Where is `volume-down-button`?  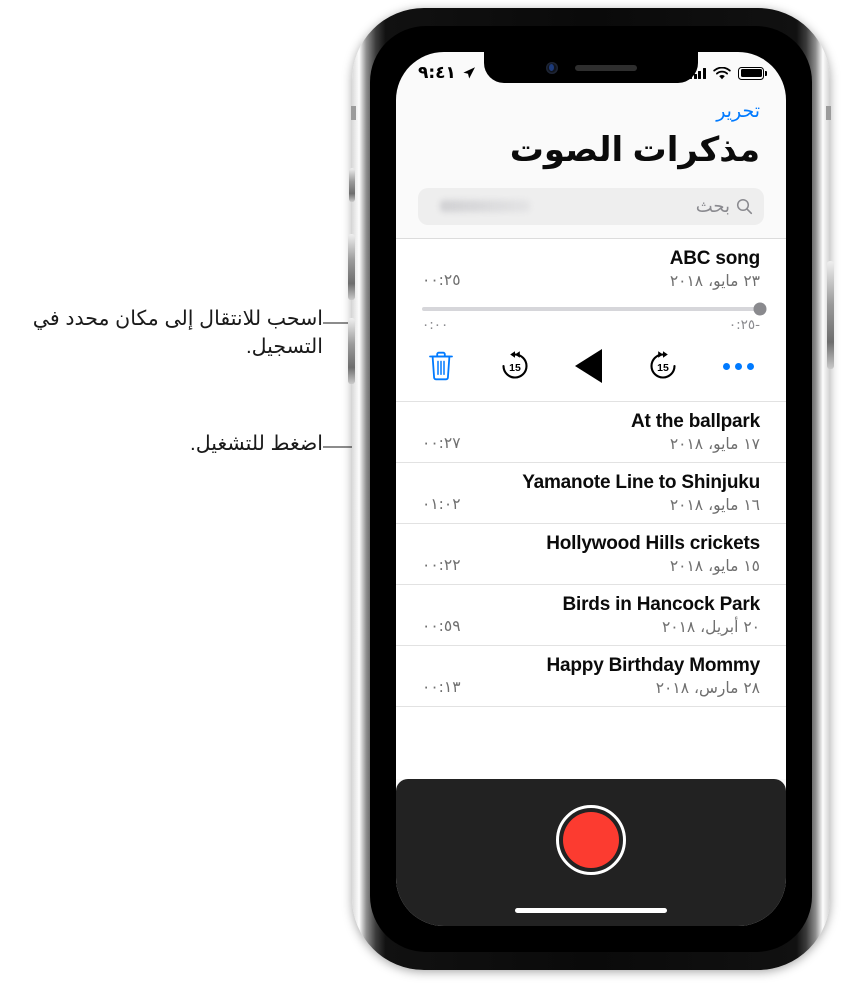 volume-down-button is located at coordinates (351, 351).